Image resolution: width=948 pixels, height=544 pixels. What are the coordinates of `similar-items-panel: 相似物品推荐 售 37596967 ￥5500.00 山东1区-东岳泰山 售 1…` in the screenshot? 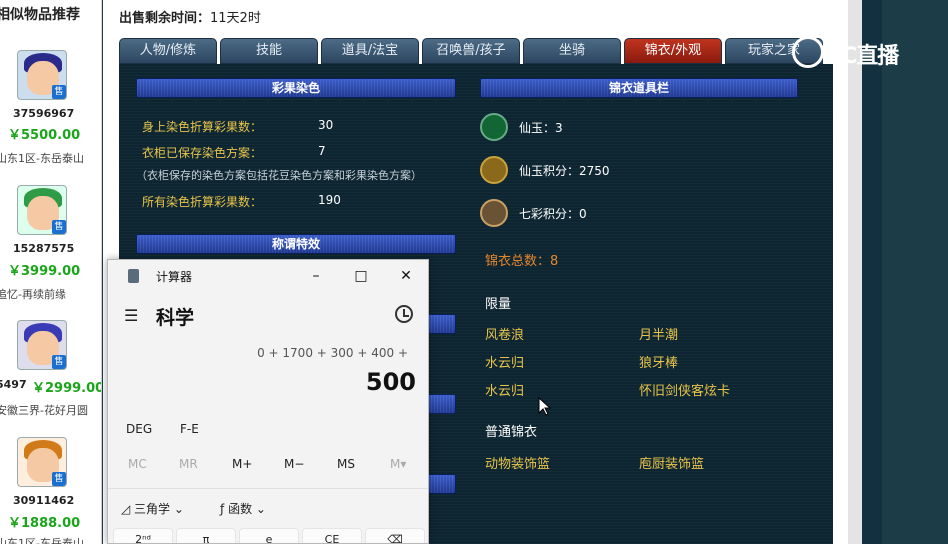 It's located at (51, 272).